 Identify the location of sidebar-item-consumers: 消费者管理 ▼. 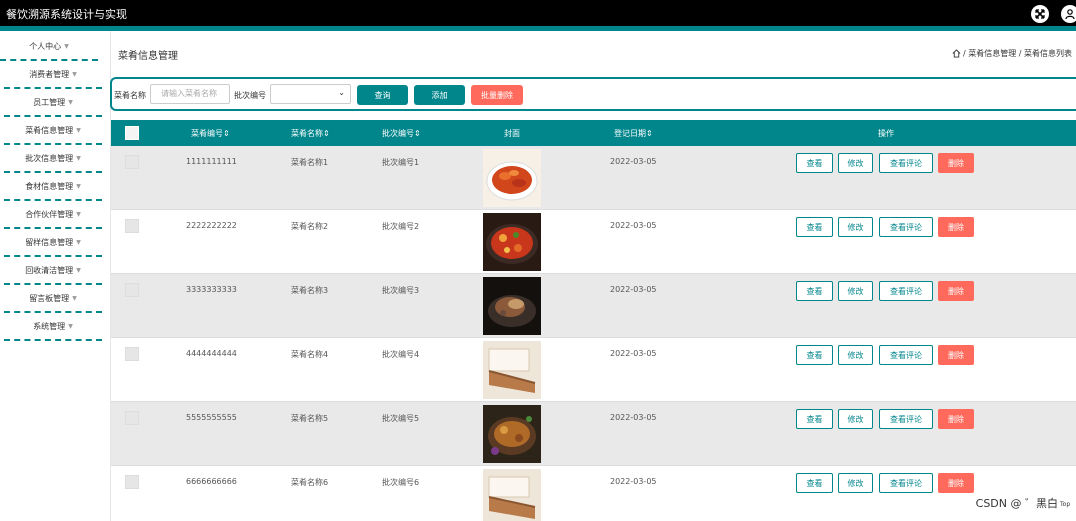
(53, 75).